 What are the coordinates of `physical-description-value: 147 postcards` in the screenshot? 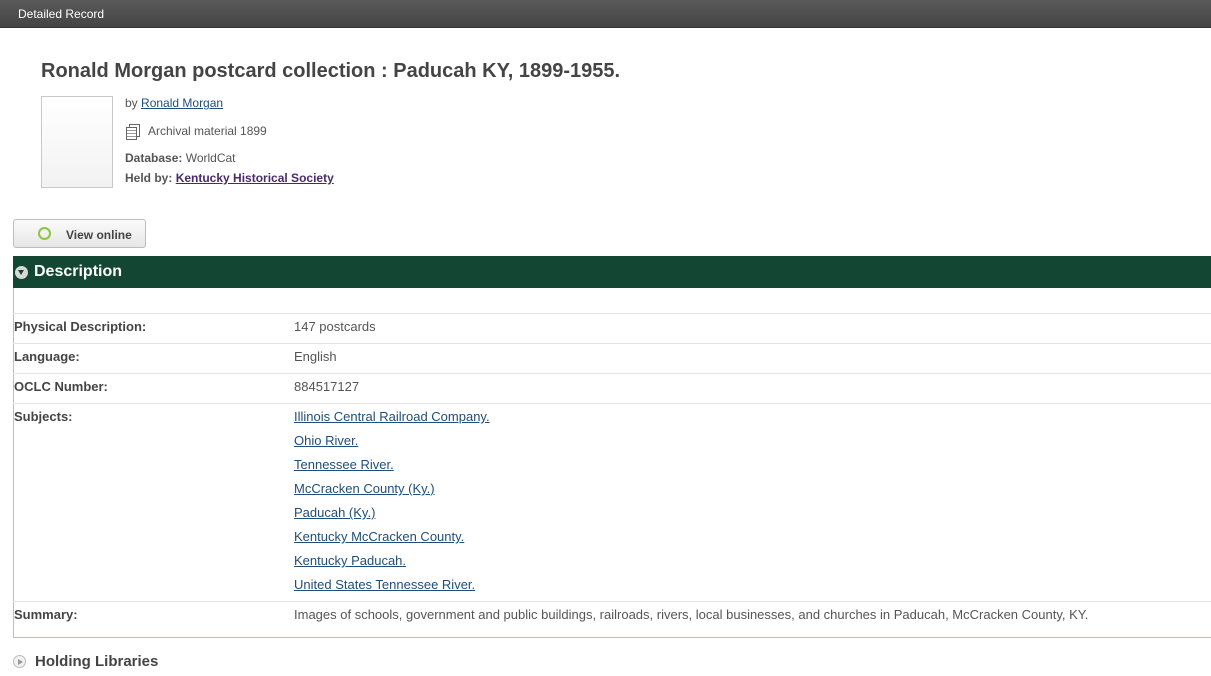 It's located at (335, 326).